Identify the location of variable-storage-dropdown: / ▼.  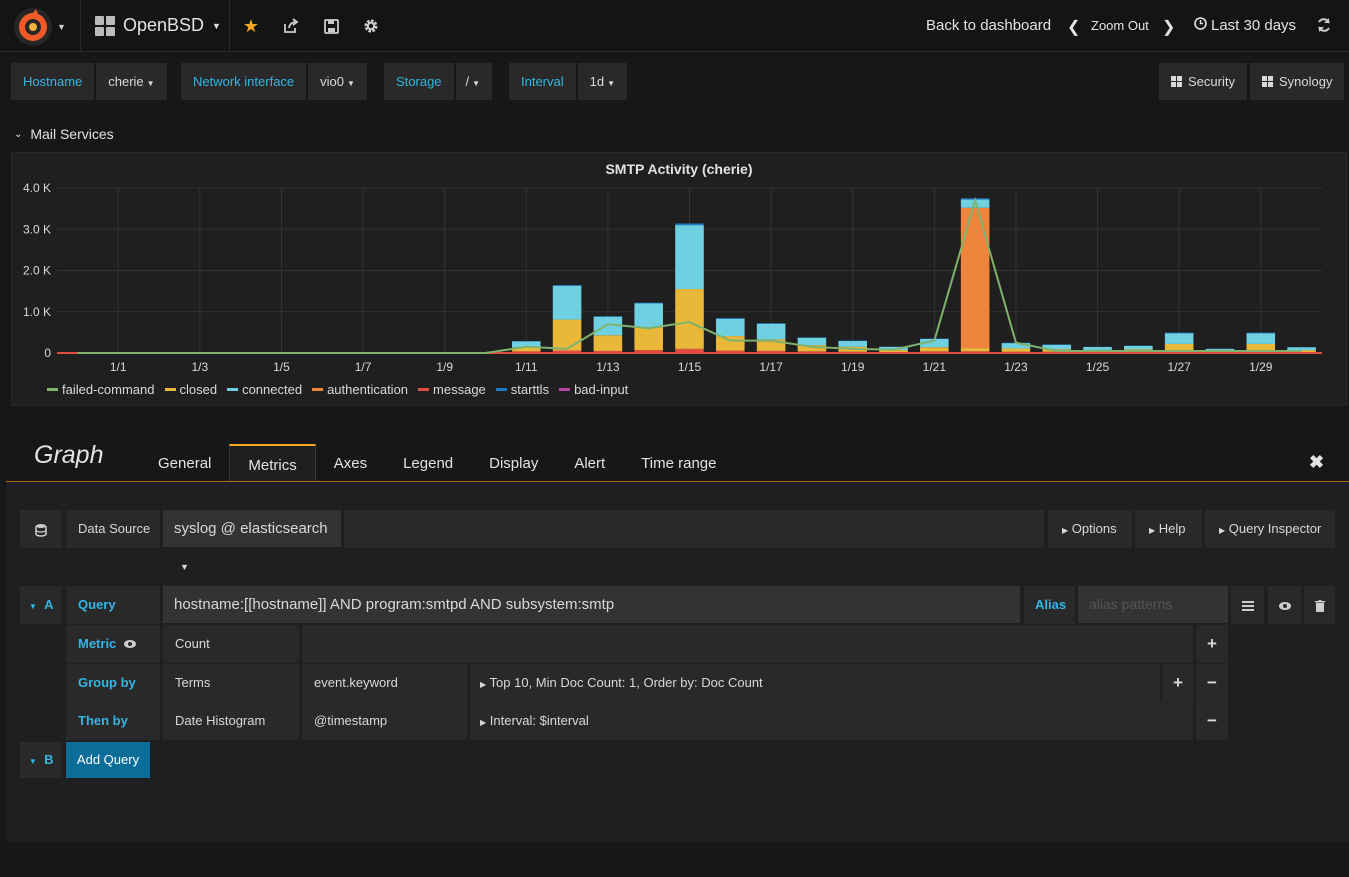
(473, 81).